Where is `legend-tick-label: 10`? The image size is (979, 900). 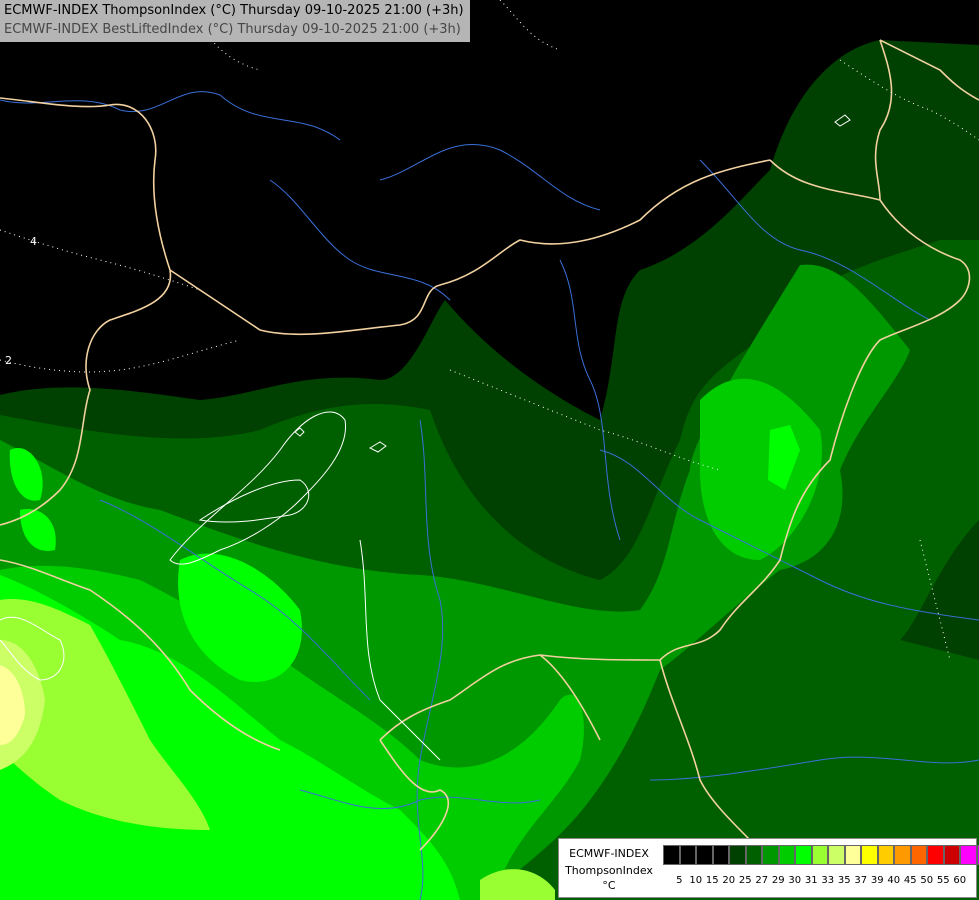 legend-tick-label: 10 is located at coordinates (696, 880).